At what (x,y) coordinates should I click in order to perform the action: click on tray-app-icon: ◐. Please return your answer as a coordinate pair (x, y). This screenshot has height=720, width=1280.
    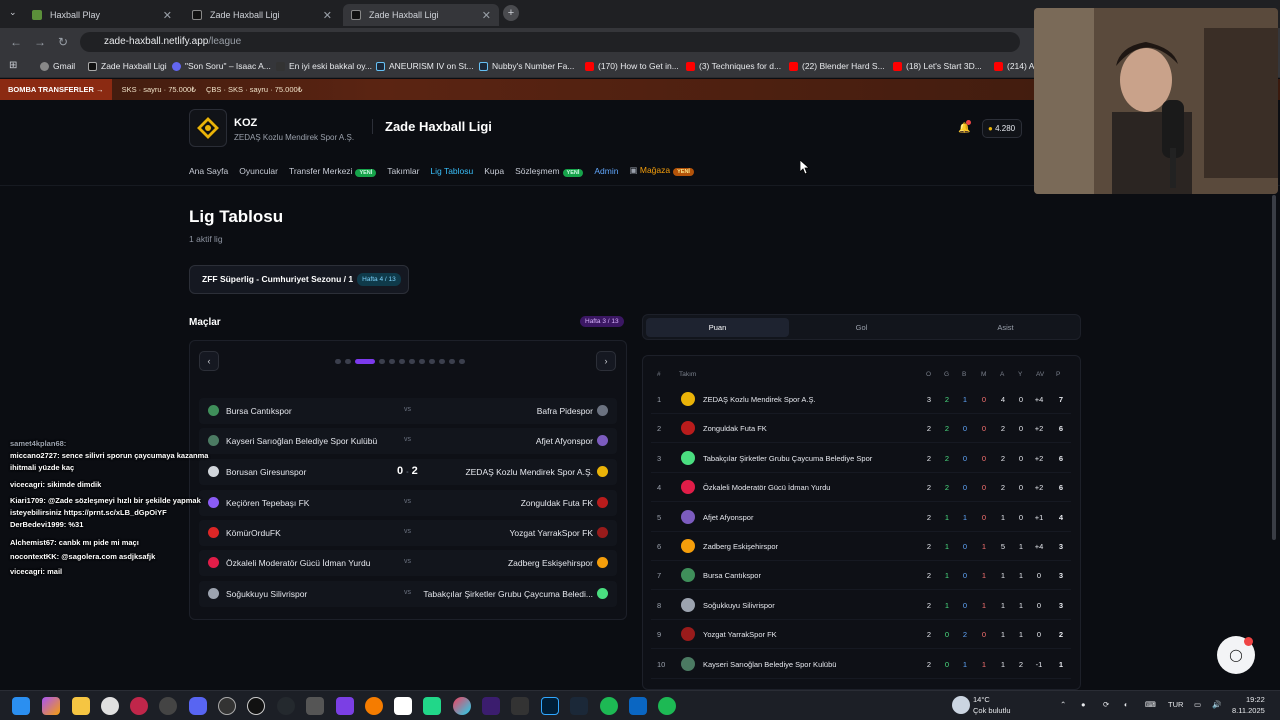
    Looking at the image, I should click on (1126, 704).